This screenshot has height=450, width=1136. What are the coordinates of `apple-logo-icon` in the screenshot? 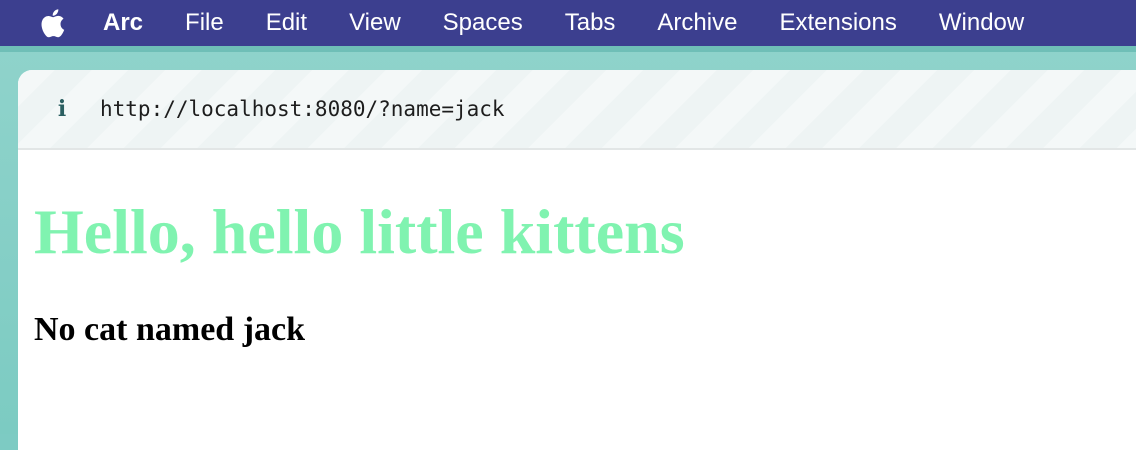 It's located at (52, 23).